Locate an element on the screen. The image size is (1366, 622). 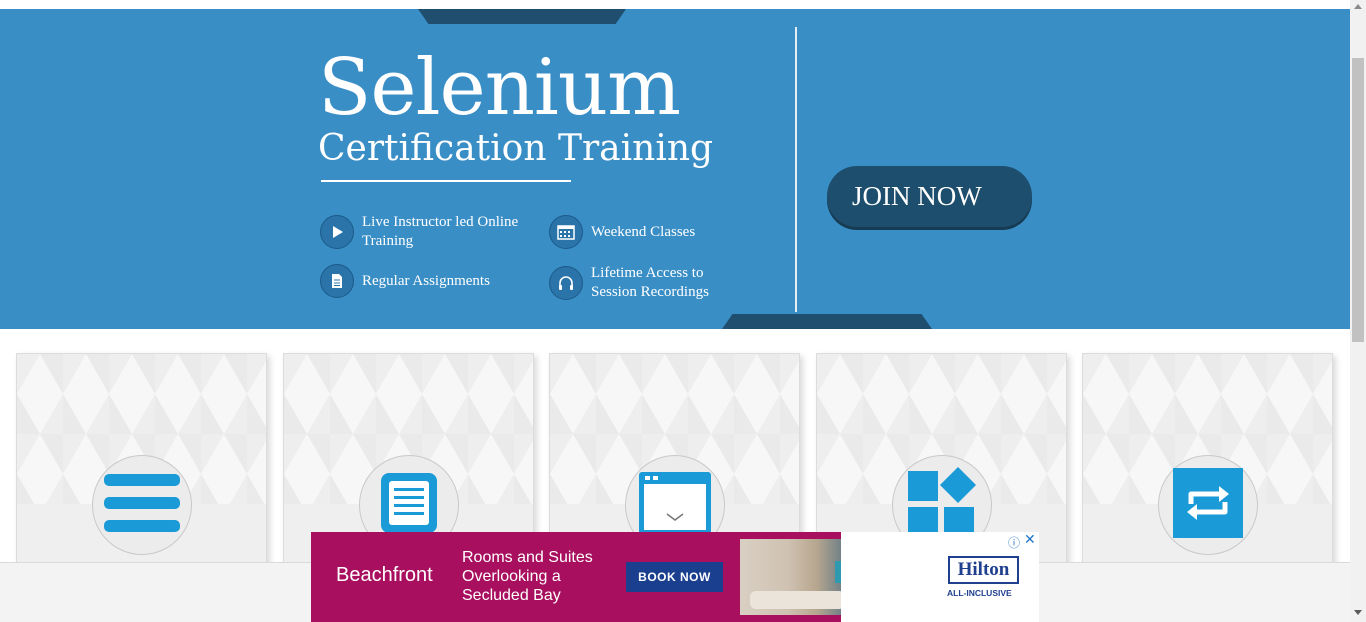
feature-label: Regular Assignments is located at coordinates (426, 280).